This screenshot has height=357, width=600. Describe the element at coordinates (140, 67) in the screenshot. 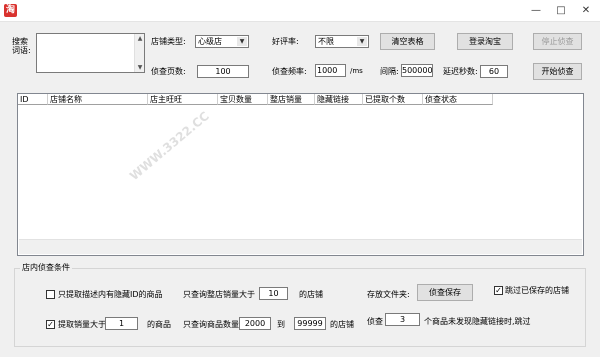

I see `scroll-down-icon: ▼` at that location.